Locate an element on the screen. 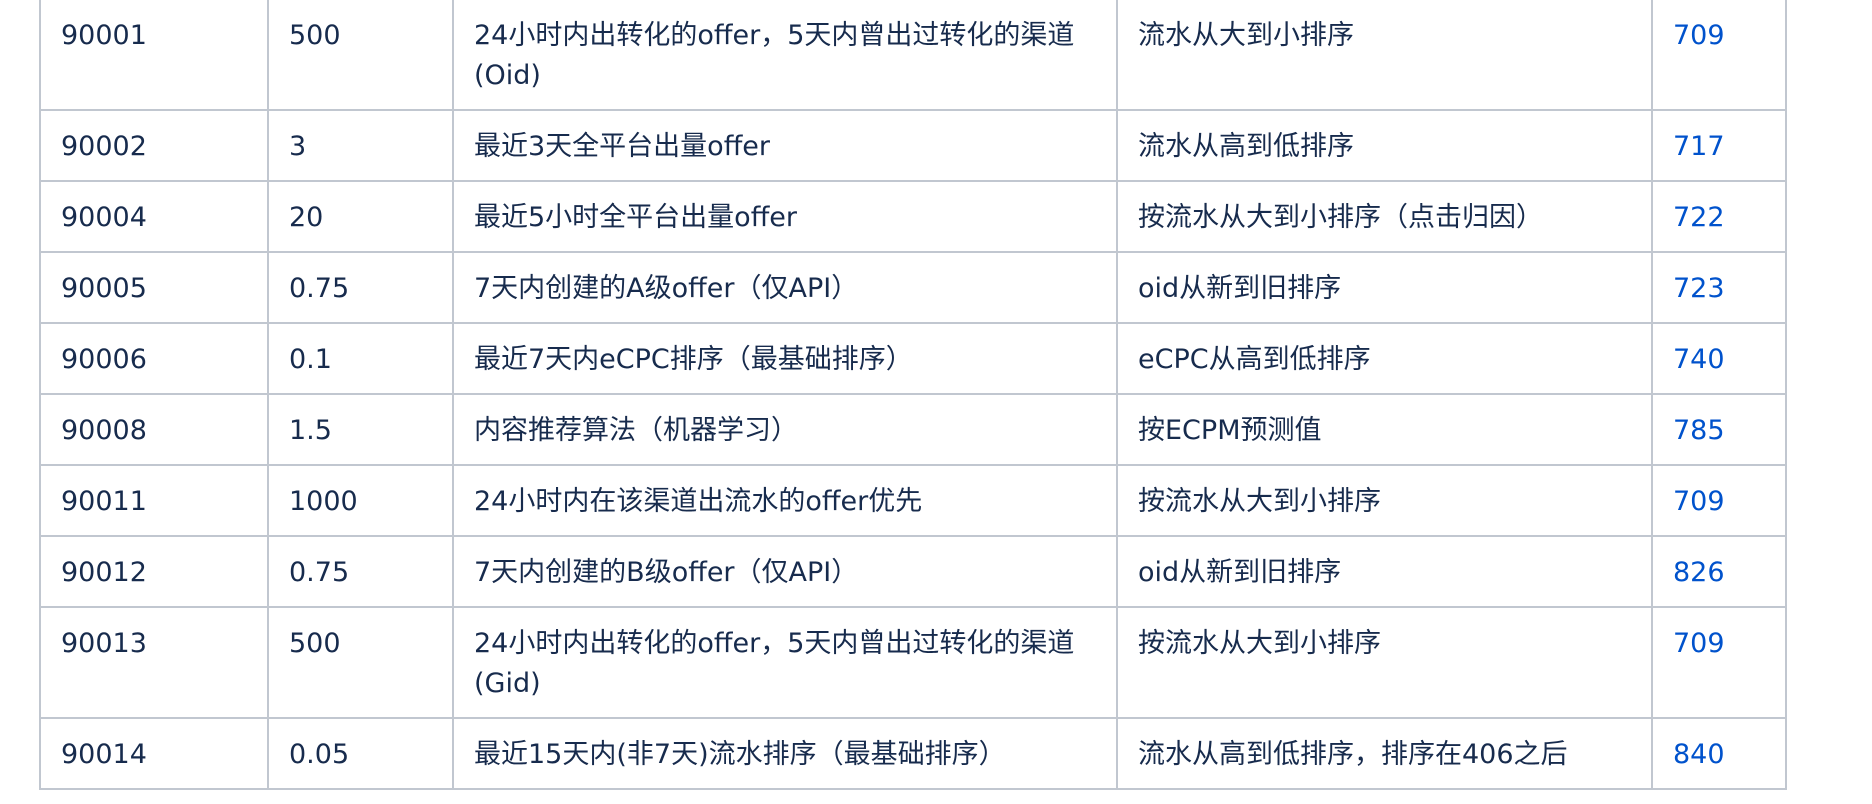 This screenshot has height=804, width=1872. cell-weight: 20 is located at coordinates (360, 216).